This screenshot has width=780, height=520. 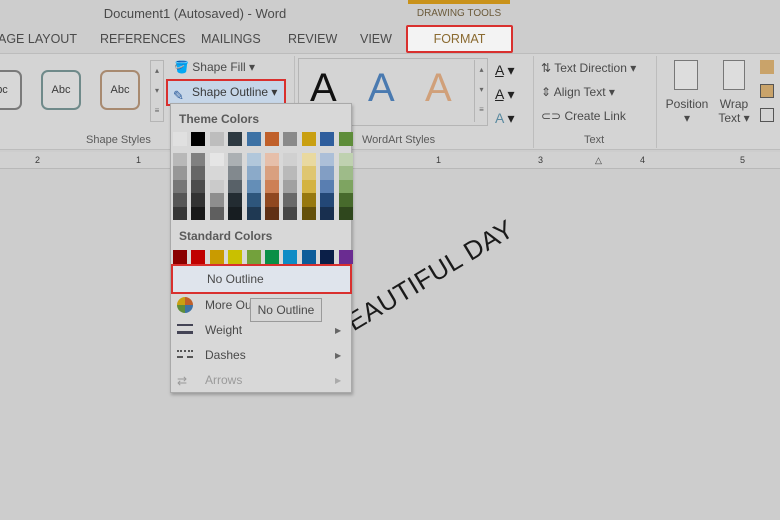 What do you see at coordinates (261, 279) in the screenshot?
I see `no-outline-item: No Outline` at bounding box center [261, 279].